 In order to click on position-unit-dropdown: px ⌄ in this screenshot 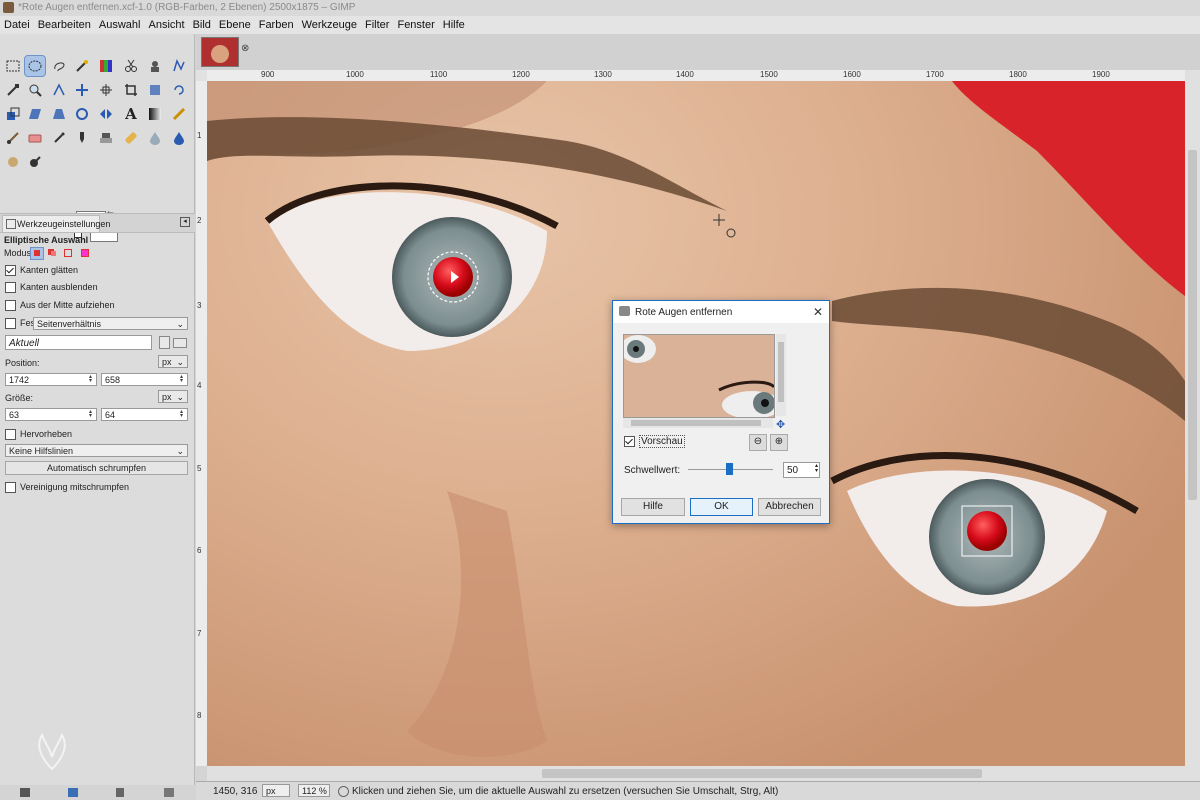, I will do `click(173, 361)`.